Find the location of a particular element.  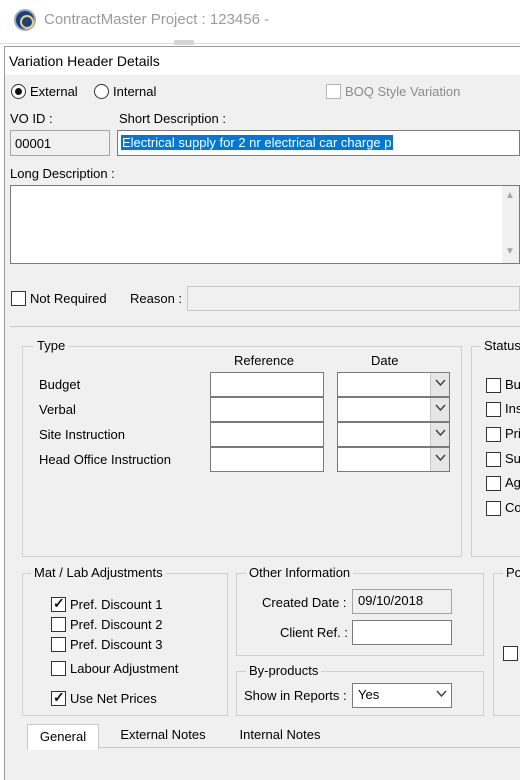

internal-radio is located at coordinates (101, 91).